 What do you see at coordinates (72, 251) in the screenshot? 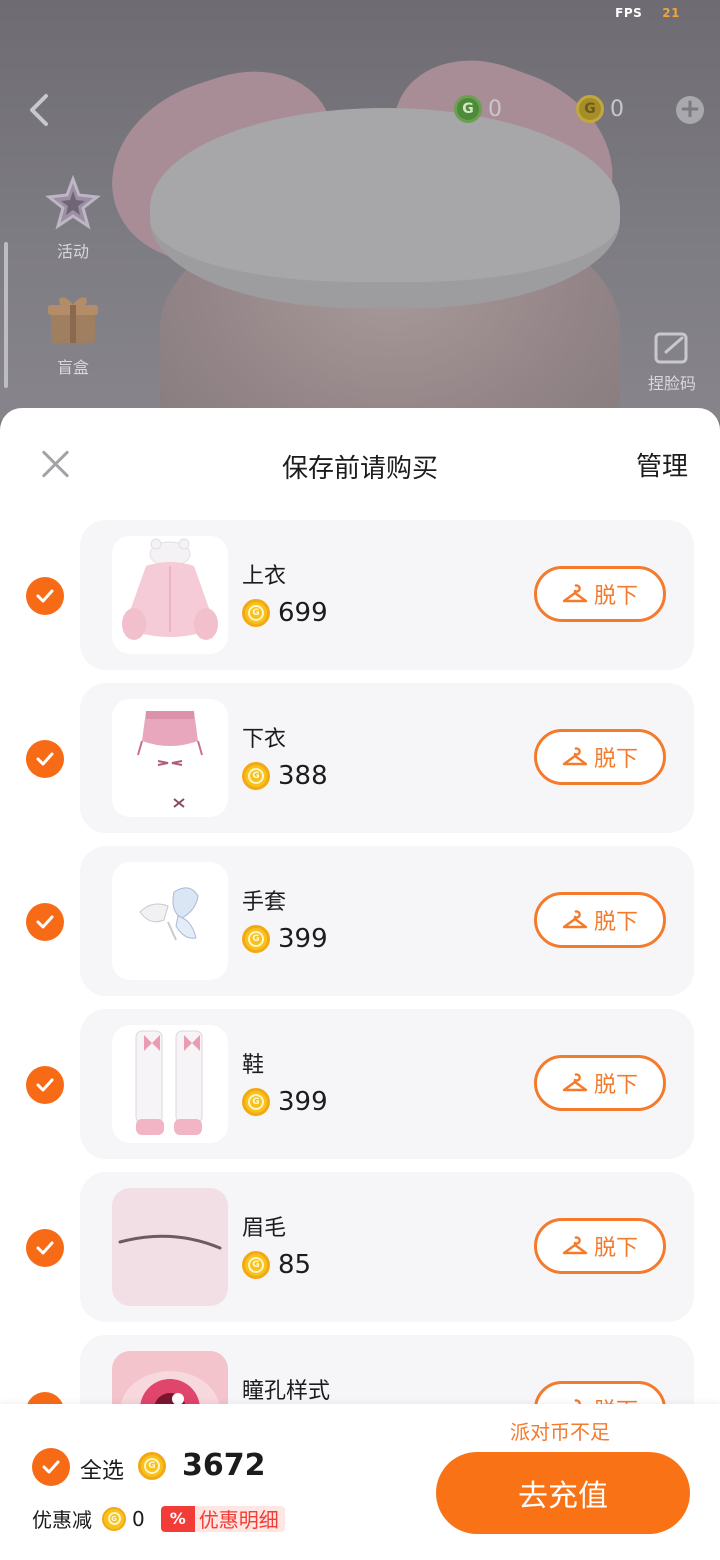
I see `side-item-event-label: 活动` at bounding box center [72, 251].